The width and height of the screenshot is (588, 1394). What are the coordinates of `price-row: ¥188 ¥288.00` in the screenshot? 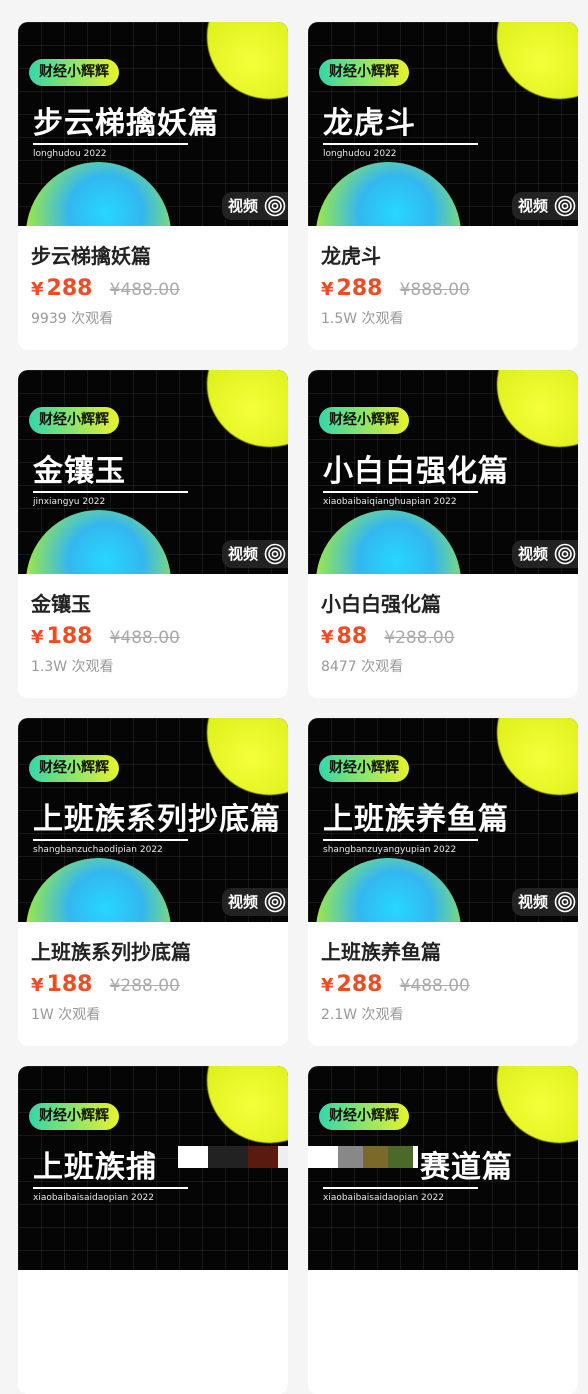 It's located at (153, 986).